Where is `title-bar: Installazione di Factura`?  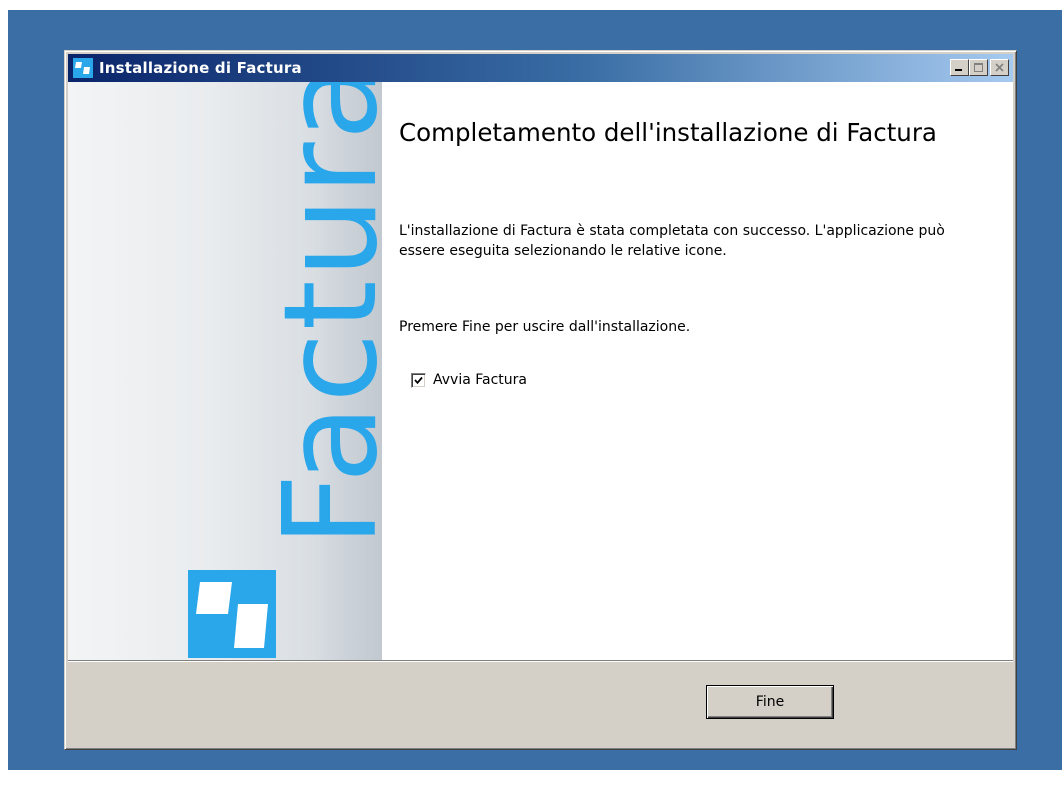 title-bar: Installazione di Factura is located at coordinates (540, 68).